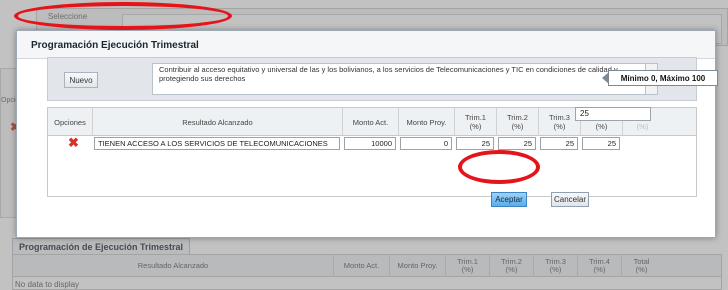  Describe the element at coordinates (499, 167) in the screenshot. I see `highlight-oval-accept` at that location.